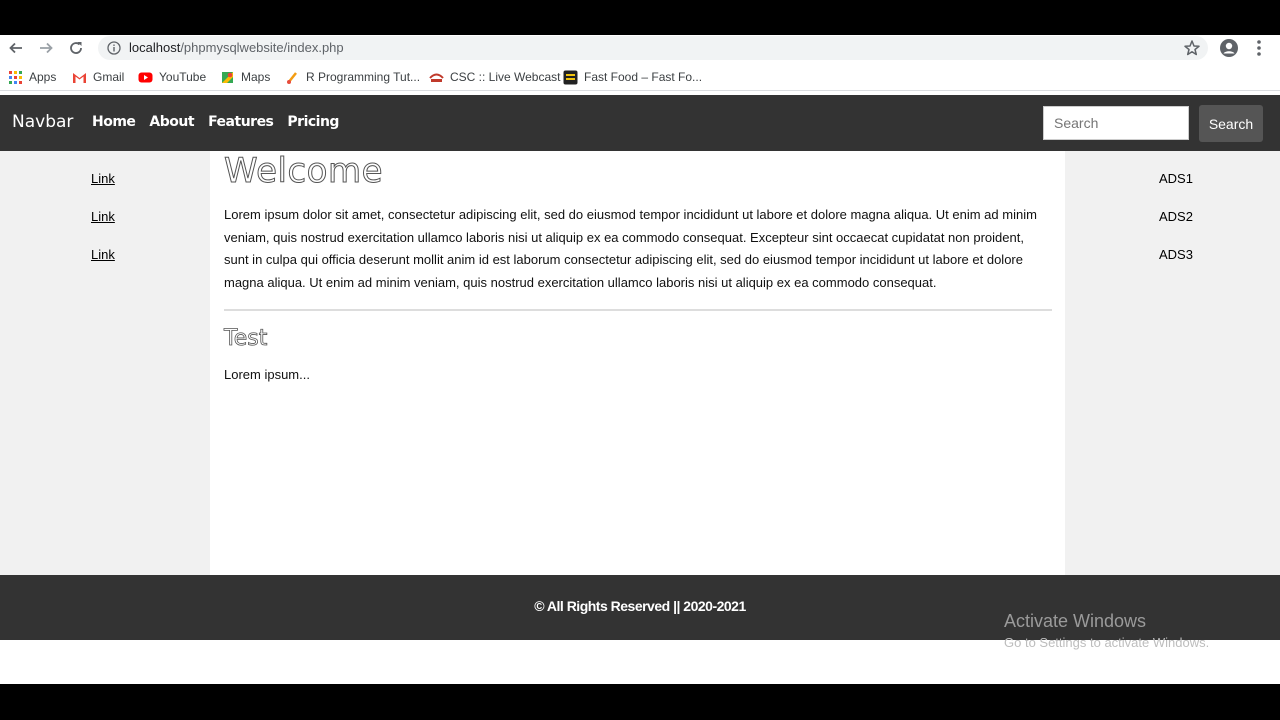 Image resolution: width=1280 pixels, height=720 pixels. What do you see at coordinates (43, 77) in the screenshot?
I see `bookmark-label: Apps` at bounding box center [43, 77].